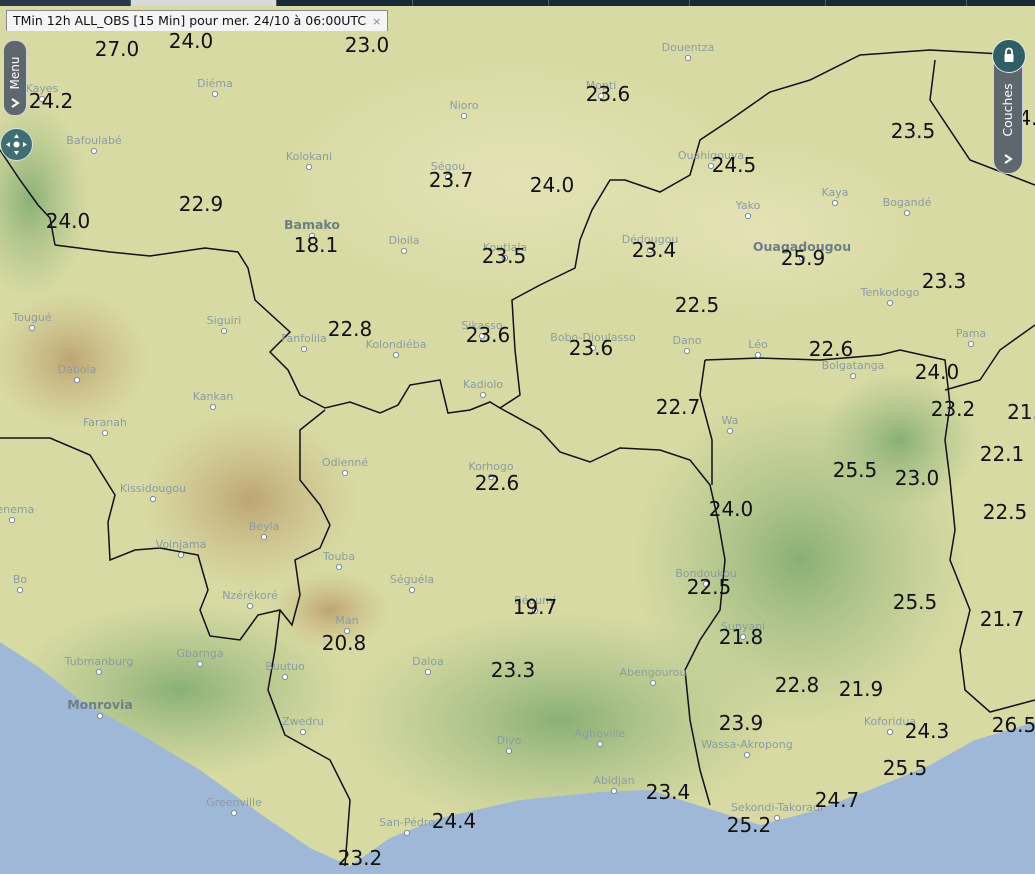  What do you see at coordinates (678, 407) in the screenshot?
I see `temperature-value: 22.7` at bounding box center [678, 407].